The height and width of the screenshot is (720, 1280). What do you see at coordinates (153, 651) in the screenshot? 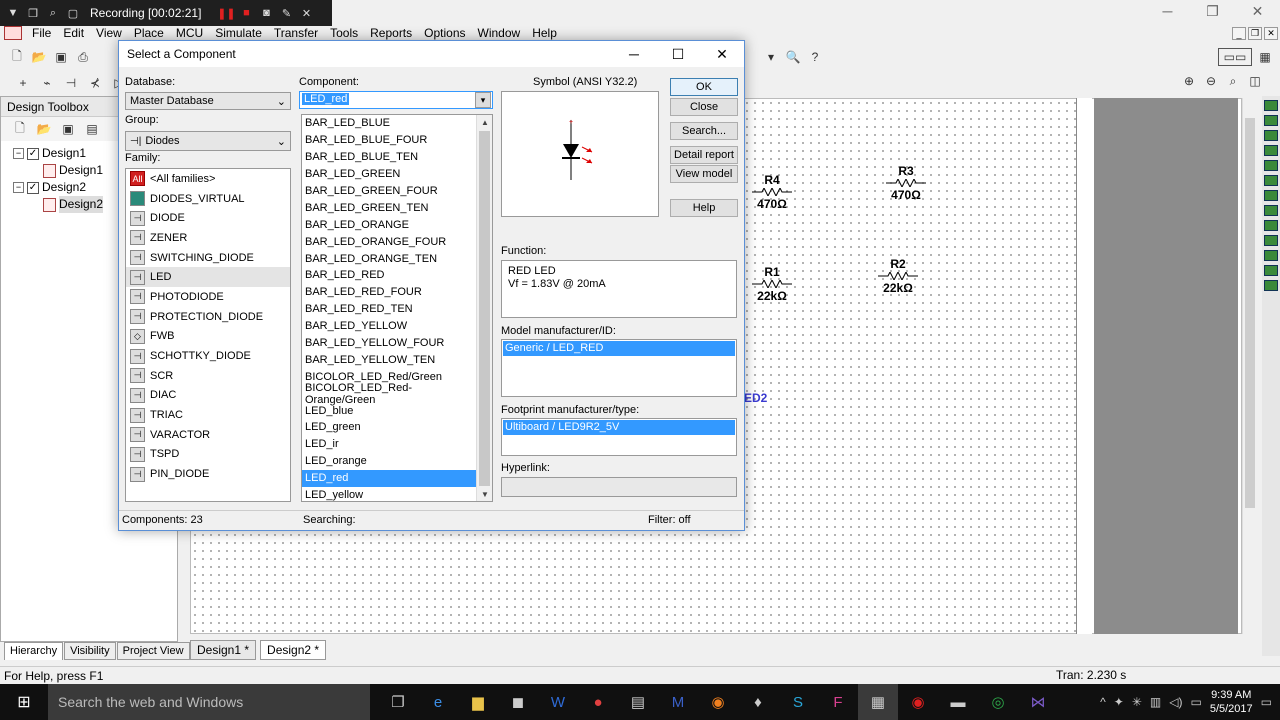
I see `tab-project-view: Project View` at bounding box center [153, 651].